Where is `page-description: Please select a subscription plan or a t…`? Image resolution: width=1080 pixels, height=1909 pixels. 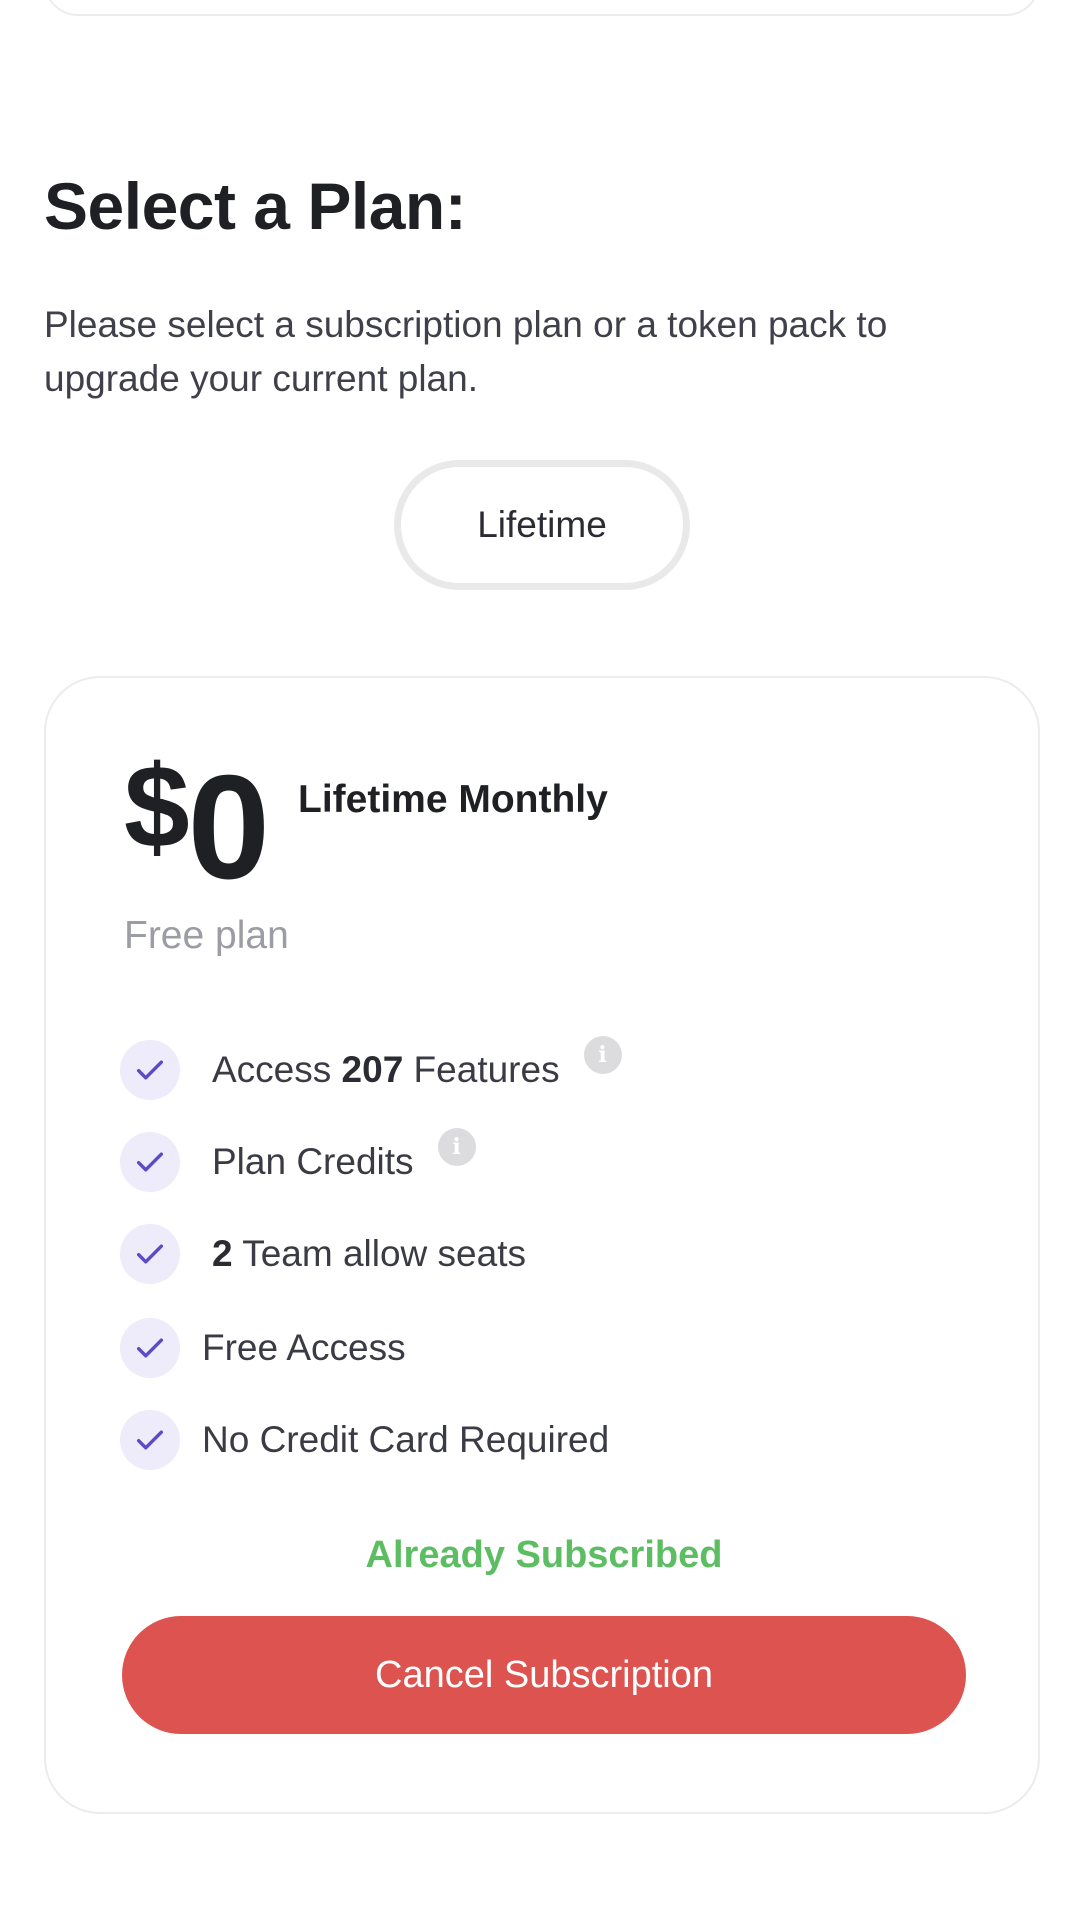
page-description: Please select a subscription plan or a t… is located at coordinates (466, 351).